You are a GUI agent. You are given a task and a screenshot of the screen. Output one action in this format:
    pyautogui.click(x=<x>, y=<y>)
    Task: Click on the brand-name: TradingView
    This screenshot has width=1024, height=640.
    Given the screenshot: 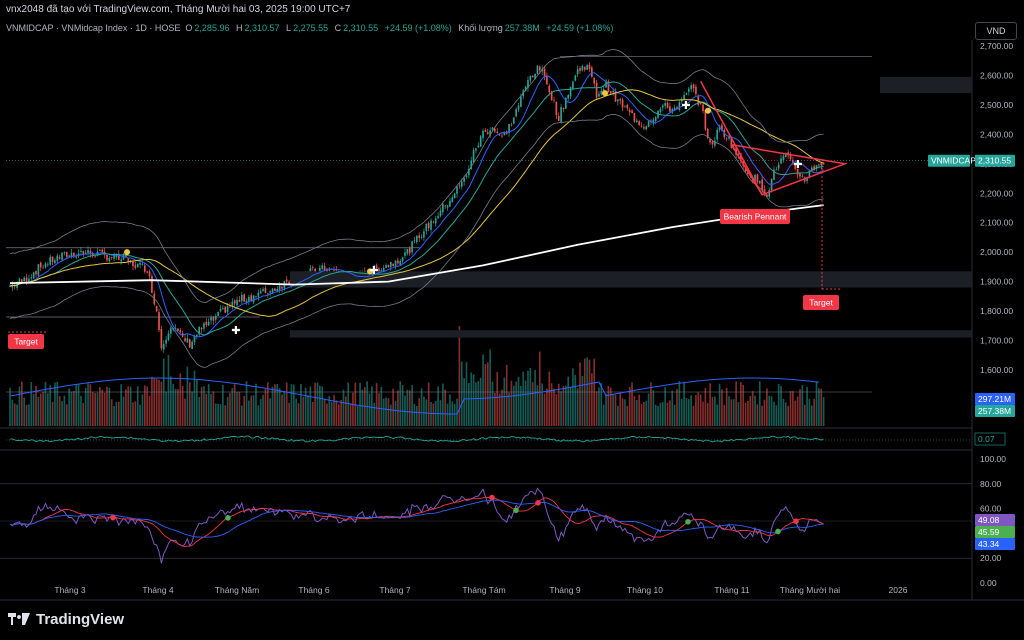 What is the action you would take?
    pyautogui.click(x=80, y=619)
    